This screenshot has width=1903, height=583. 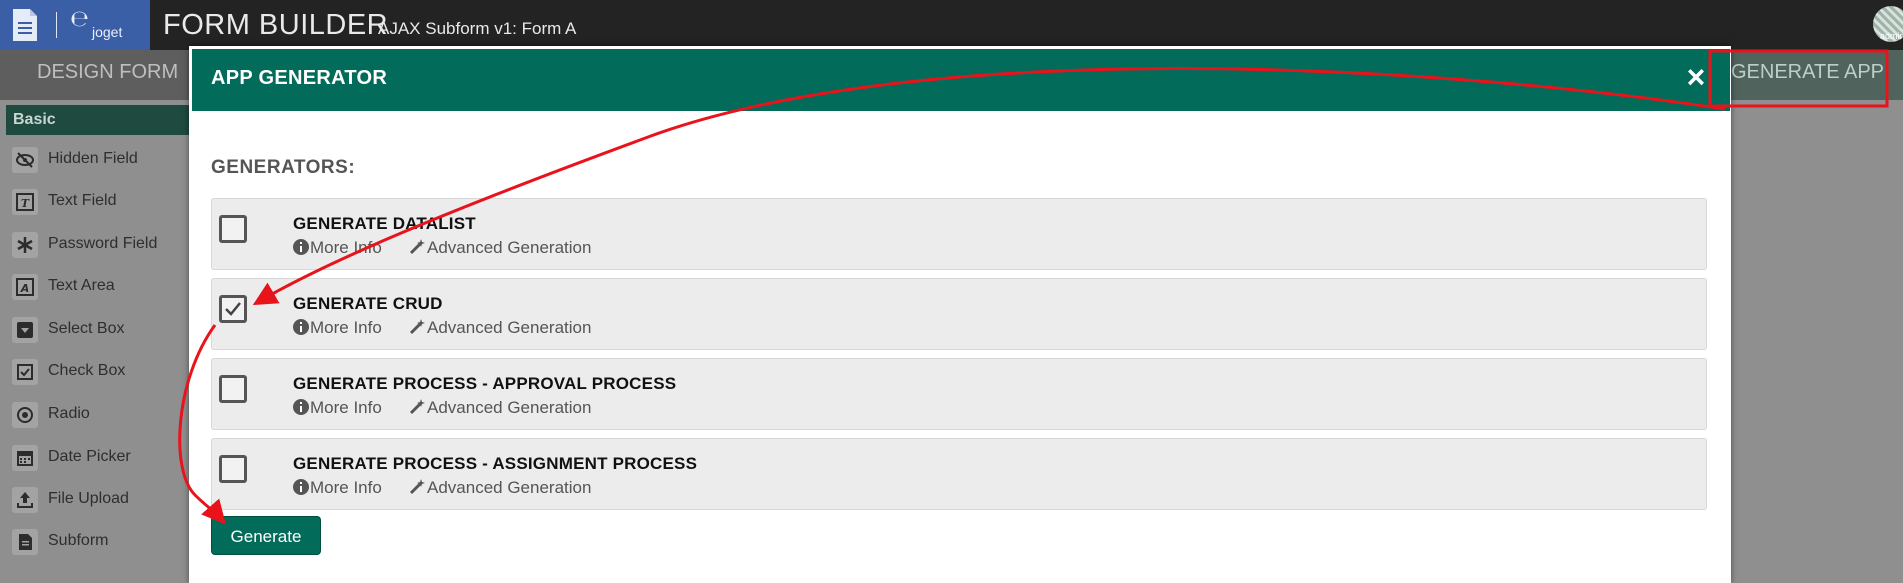 I want to click on palette-item-date-picker: Date Picker, so click(x=100, y=458).